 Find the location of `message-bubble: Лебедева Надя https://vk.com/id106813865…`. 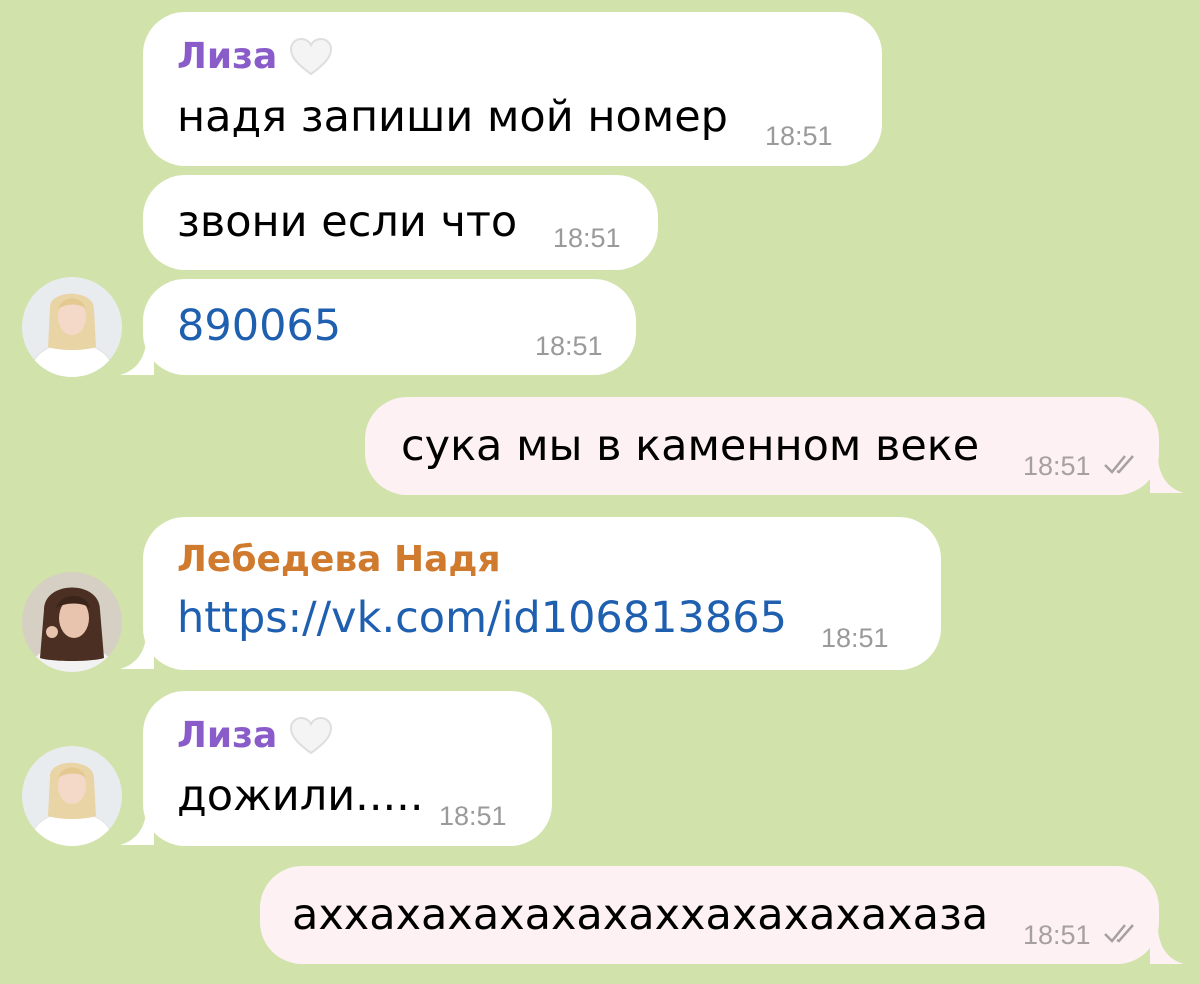

message-bubble: Лебедева Надя https://vk.com/id106813865… is located at coordinates (542, 593).